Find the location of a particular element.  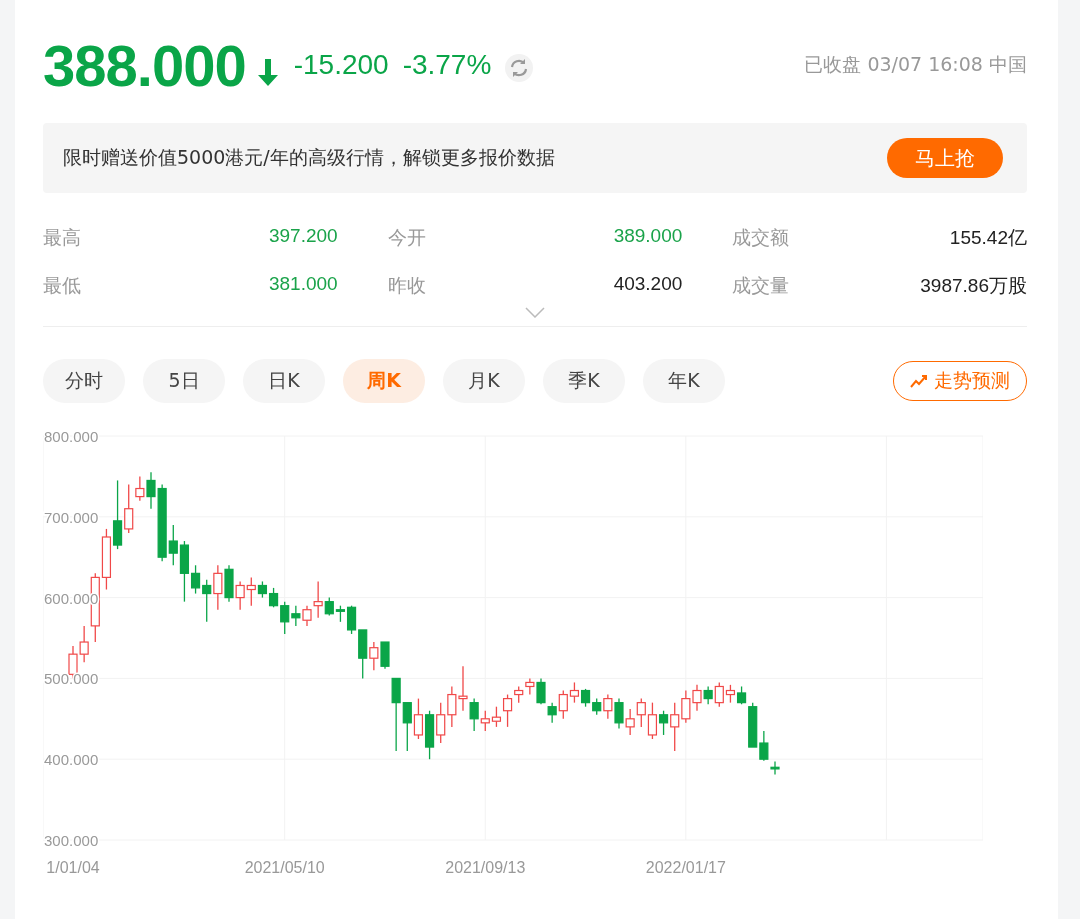

stat-value: 155.42亿 is located at coordinates (988, 238).